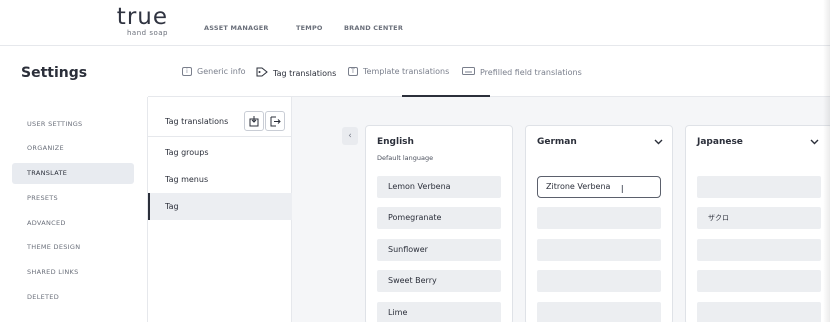  I want to click on nav-item-tag-groups: Tag groups, so click(220, 152).